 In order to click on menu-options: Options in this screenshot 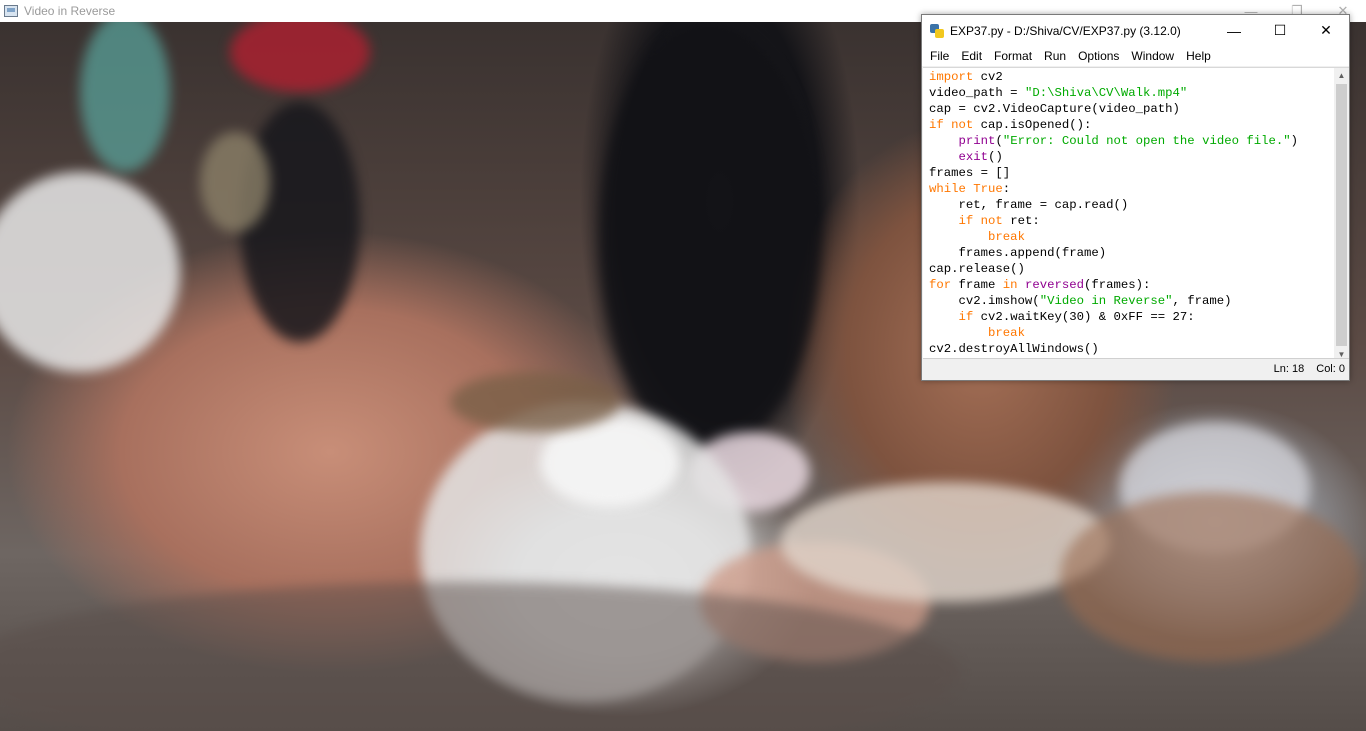, I will do `click(1098, 56)`.